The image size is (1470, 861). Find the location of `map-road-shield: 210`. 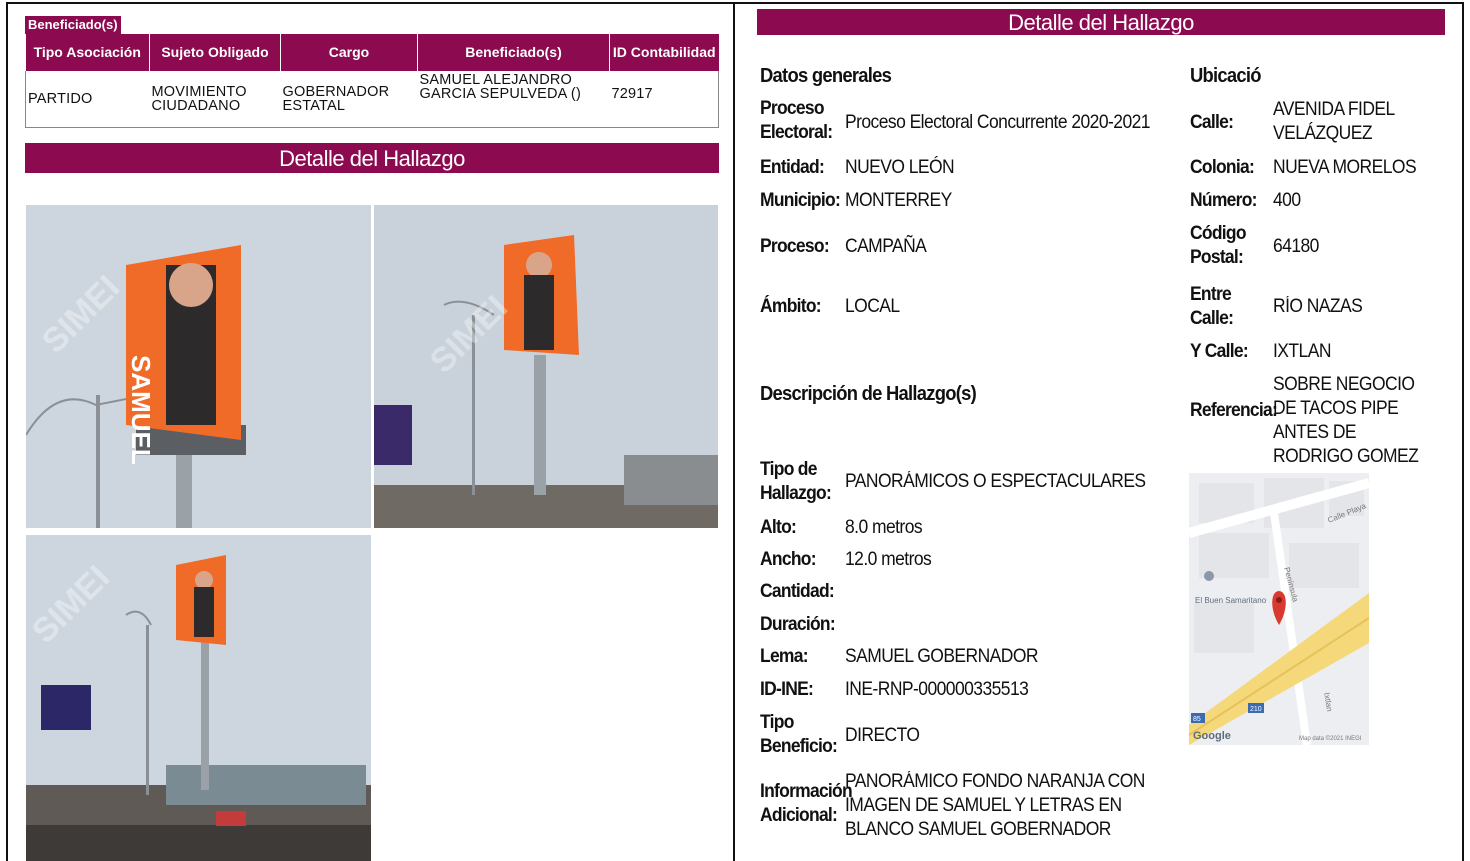

map-road-shield: 210 is located at coordinates (1256, 709).